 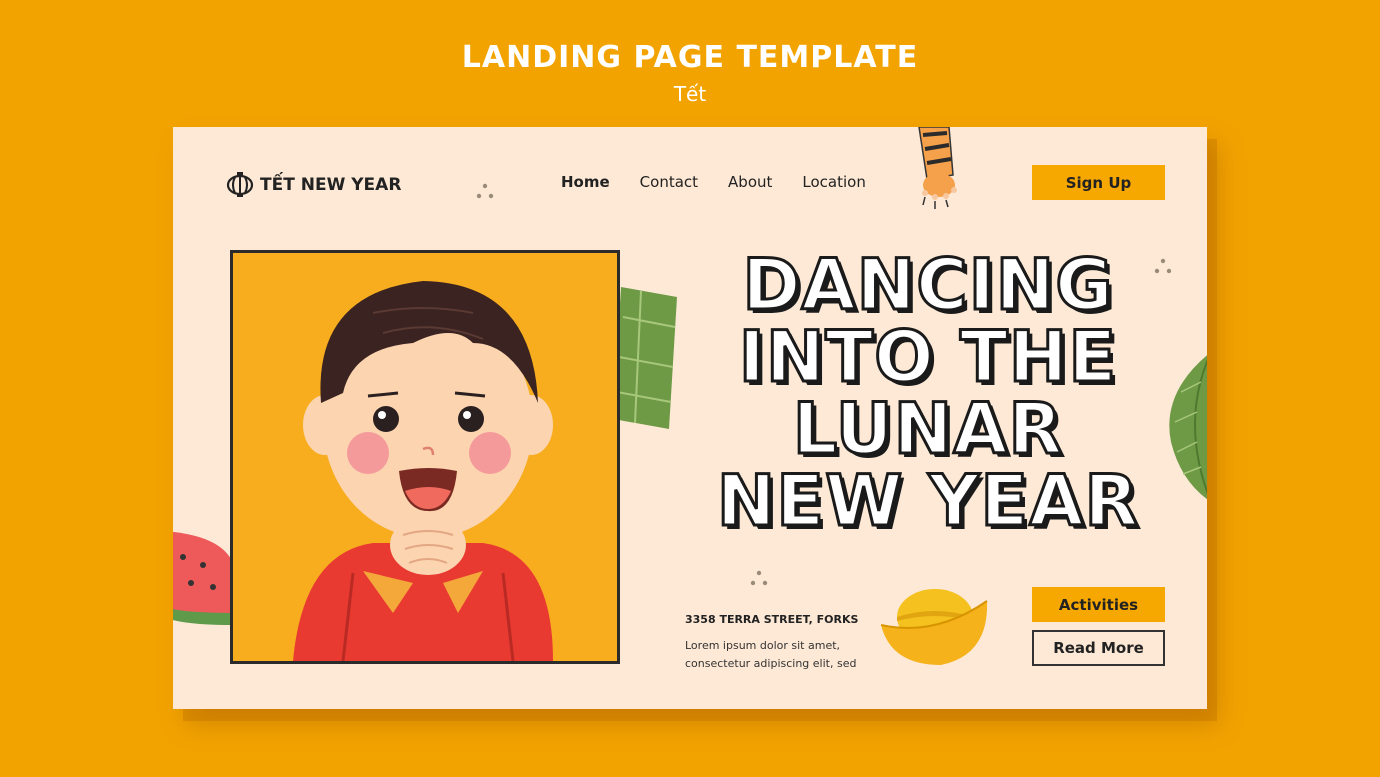 I want to click on headline-line: LUNAR, so click(x=927, y=429).